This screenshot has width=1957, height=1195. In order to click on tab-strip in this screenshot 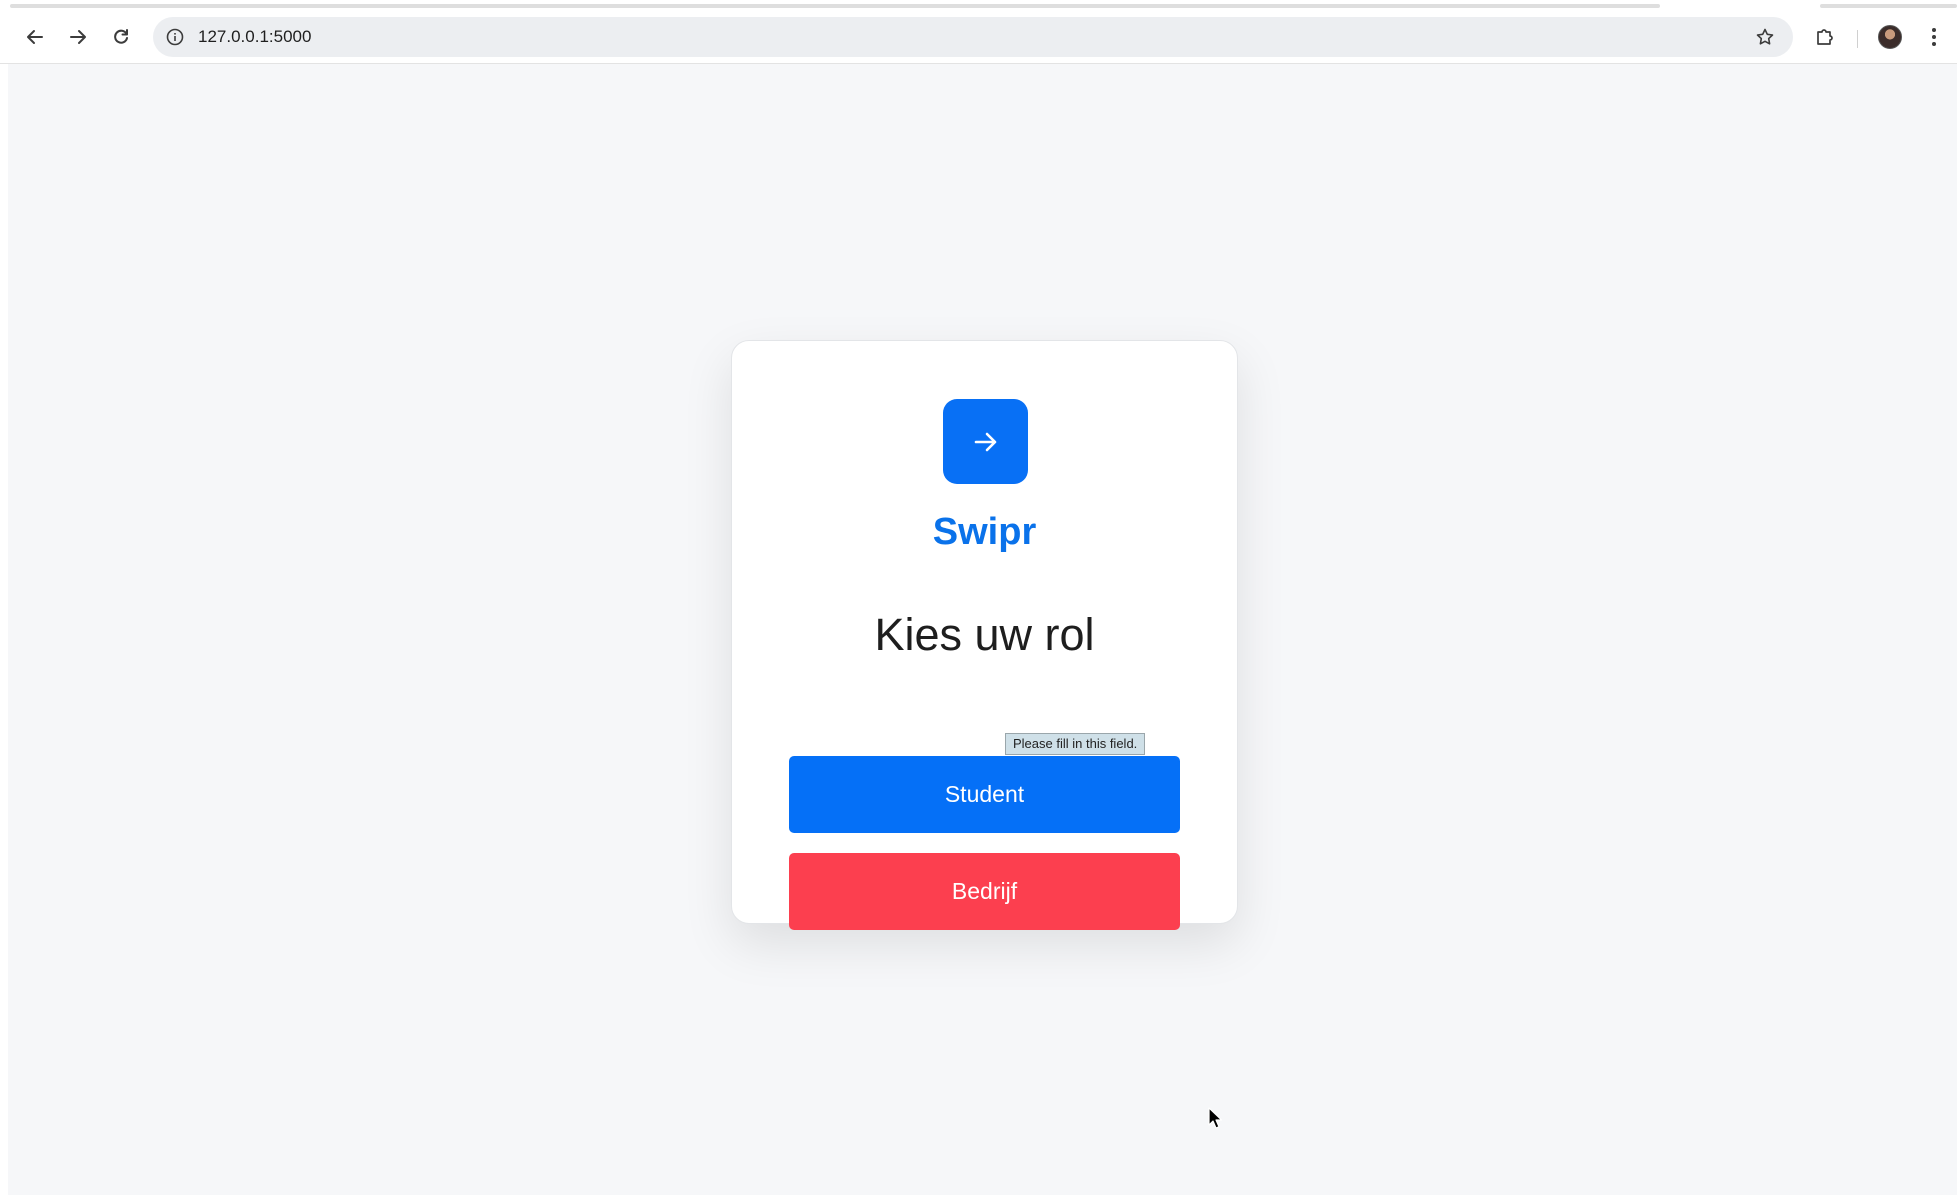, I will do `click(978, 5)`.